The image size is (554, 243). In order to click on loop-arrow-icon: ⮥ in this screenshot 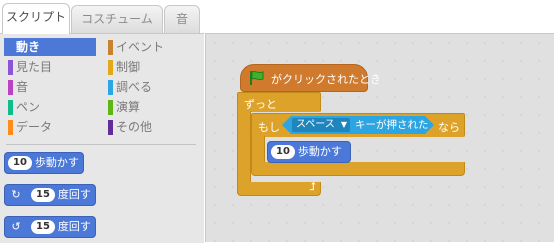, I will do `click(313, 186)`.